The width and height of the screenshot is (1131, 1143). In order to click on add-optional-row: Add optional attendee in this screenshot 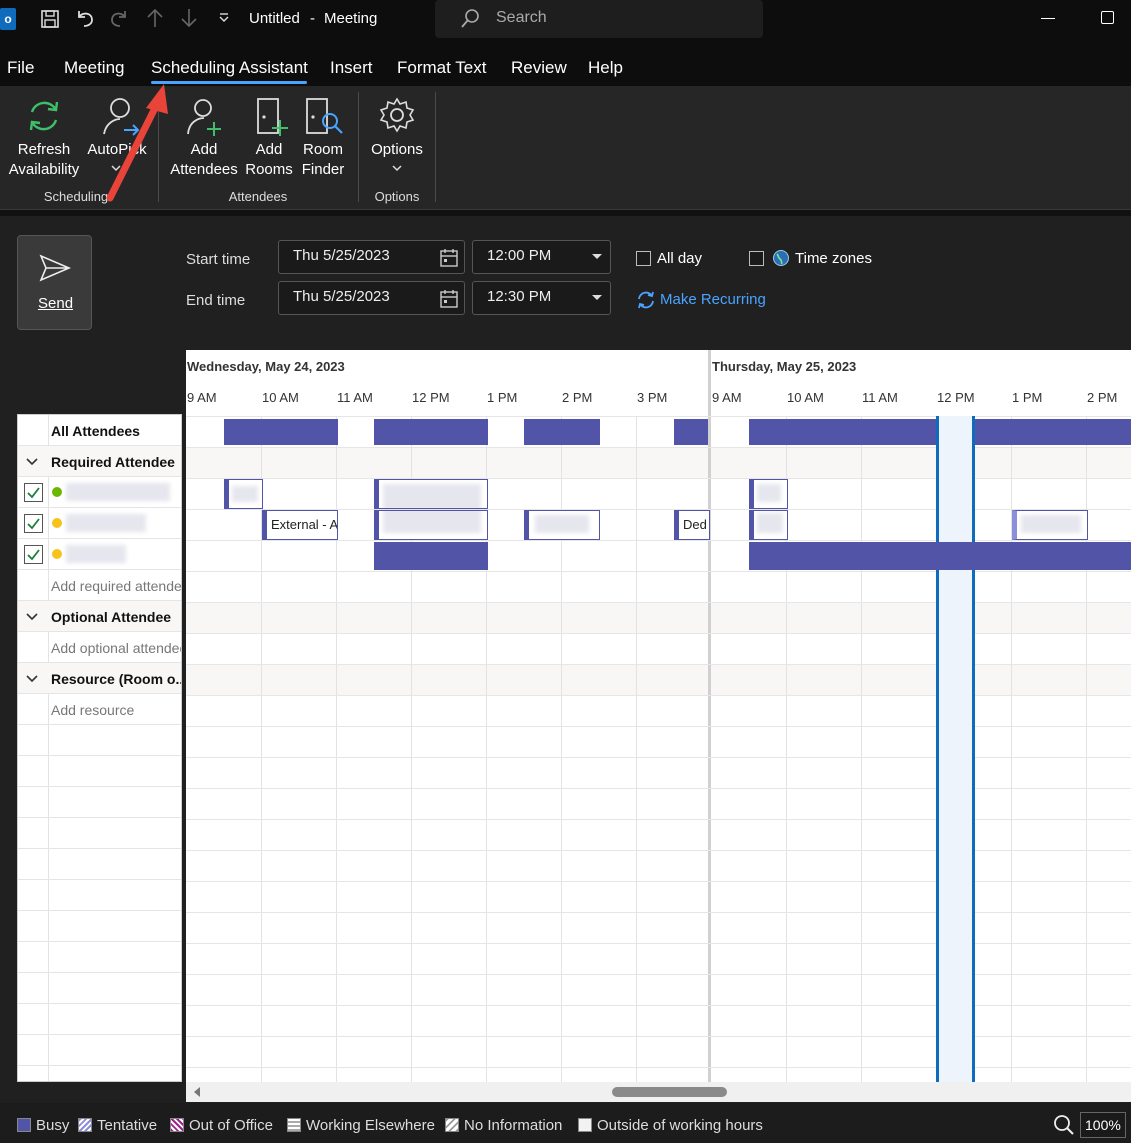, I will do `click(99, 647)`.